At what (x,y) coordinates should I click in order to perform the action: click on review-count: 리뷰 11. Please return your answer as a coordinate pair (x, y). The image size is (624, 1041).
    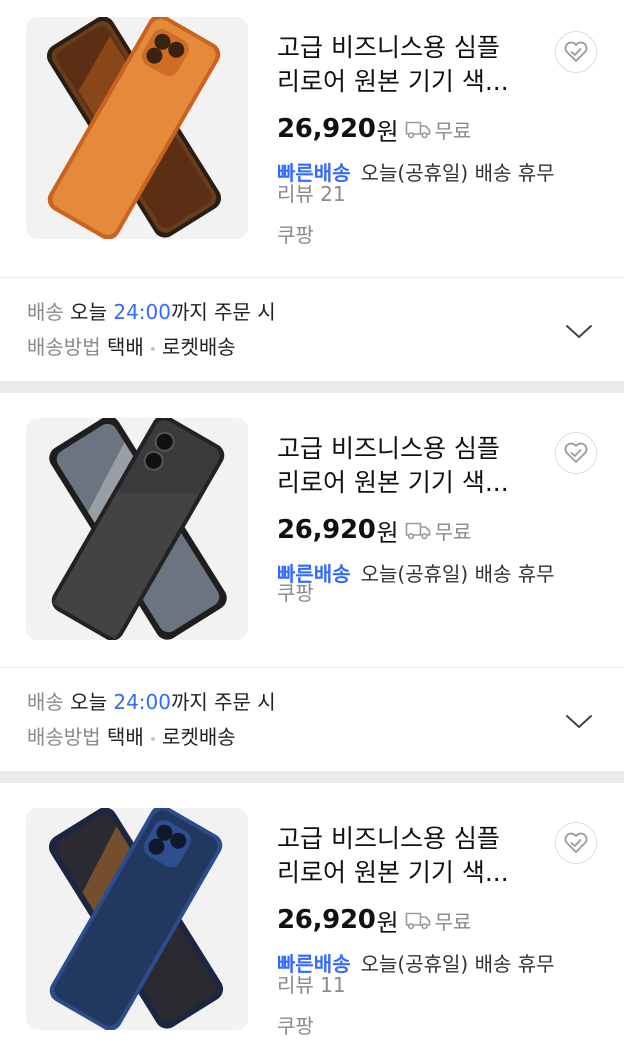
    Looking at the image, I should click on (311, 985).